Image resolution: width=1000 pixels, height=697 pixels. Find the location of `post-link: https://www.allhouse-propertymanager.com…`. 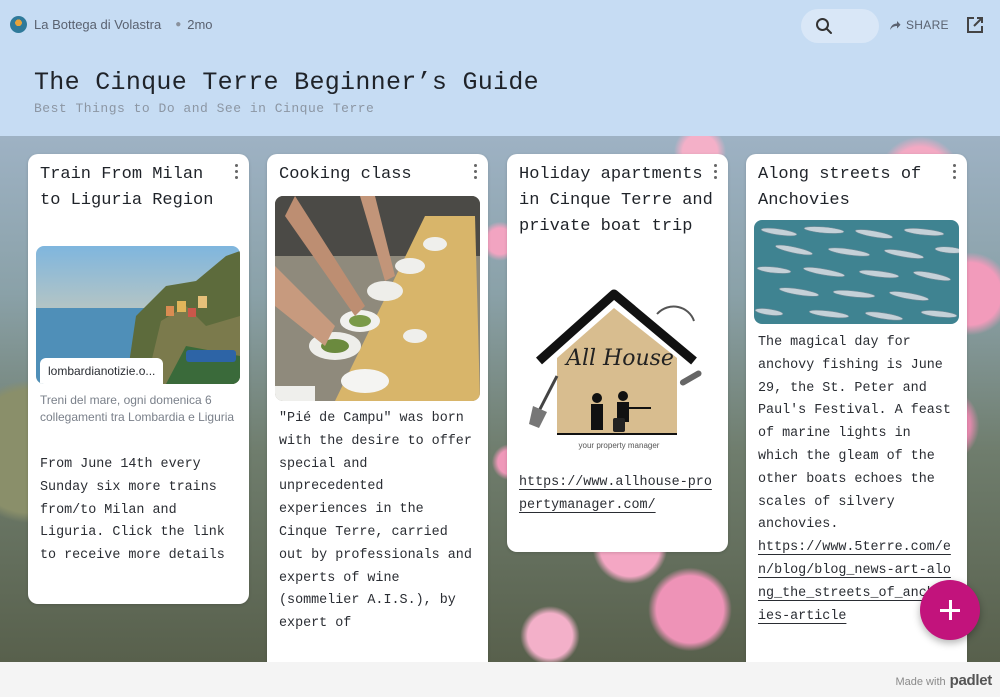

post-link: https://www.allhouse-propertymanager.com… is located at coordinates (619, 495).